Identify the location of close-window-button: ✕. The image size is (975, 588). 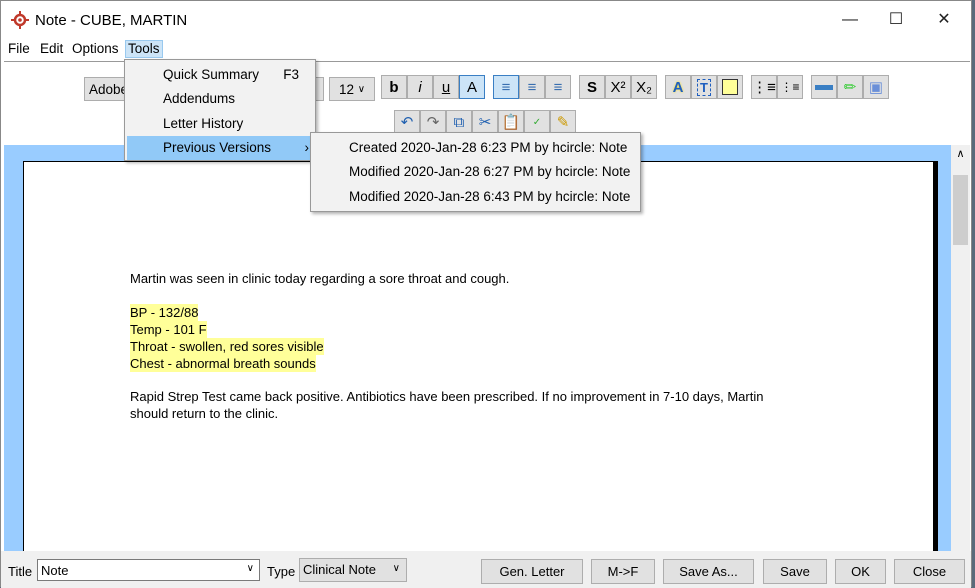
(944, 20).